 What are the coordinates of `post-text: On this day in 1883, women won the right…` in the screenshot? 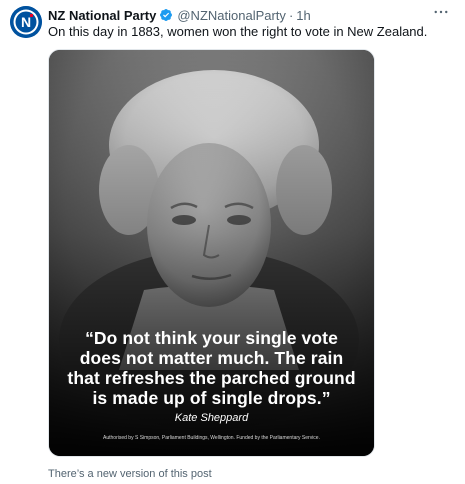 It's located at (238, 31).